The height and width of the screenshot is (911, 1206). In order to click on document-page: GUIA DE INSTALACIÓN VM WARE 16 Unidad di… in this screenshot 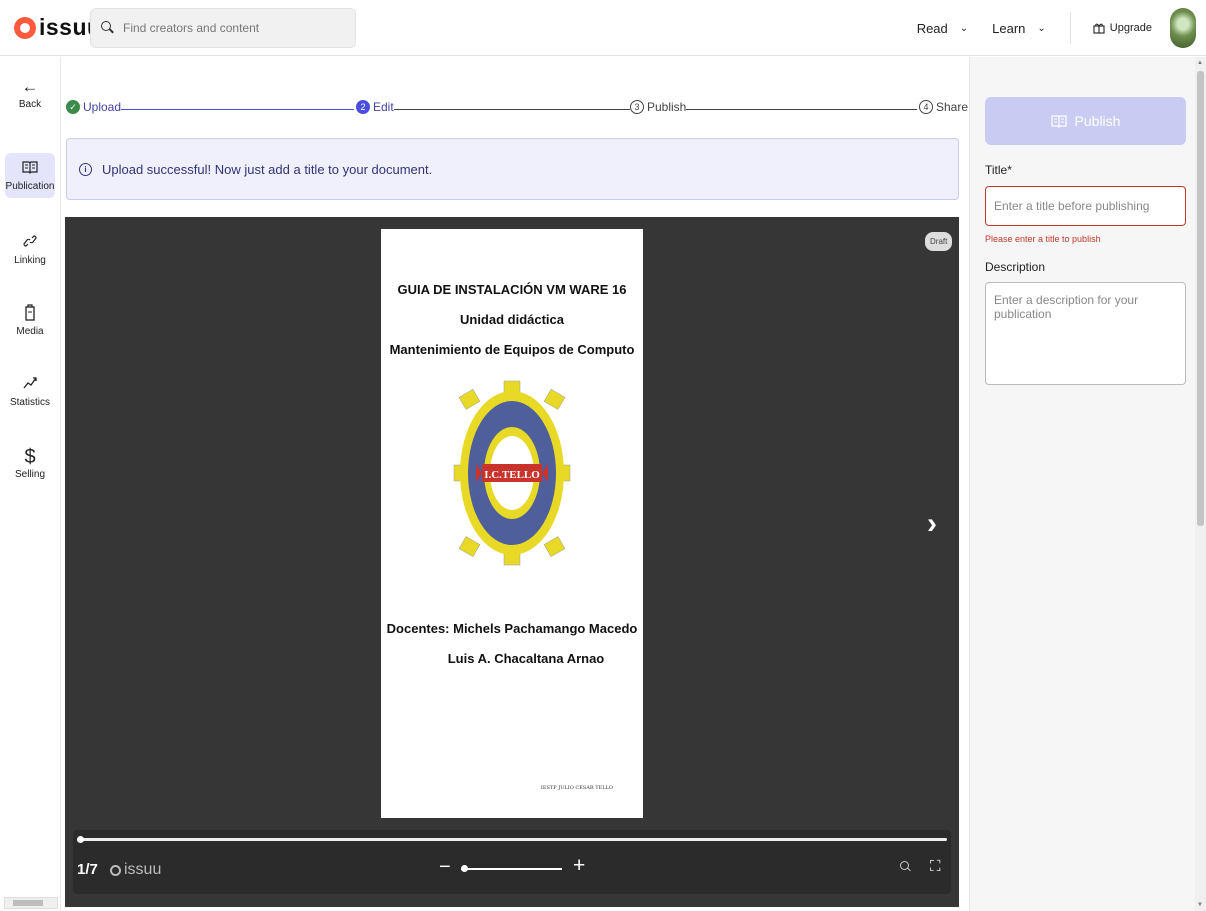, I will do `click(512, 523)`.